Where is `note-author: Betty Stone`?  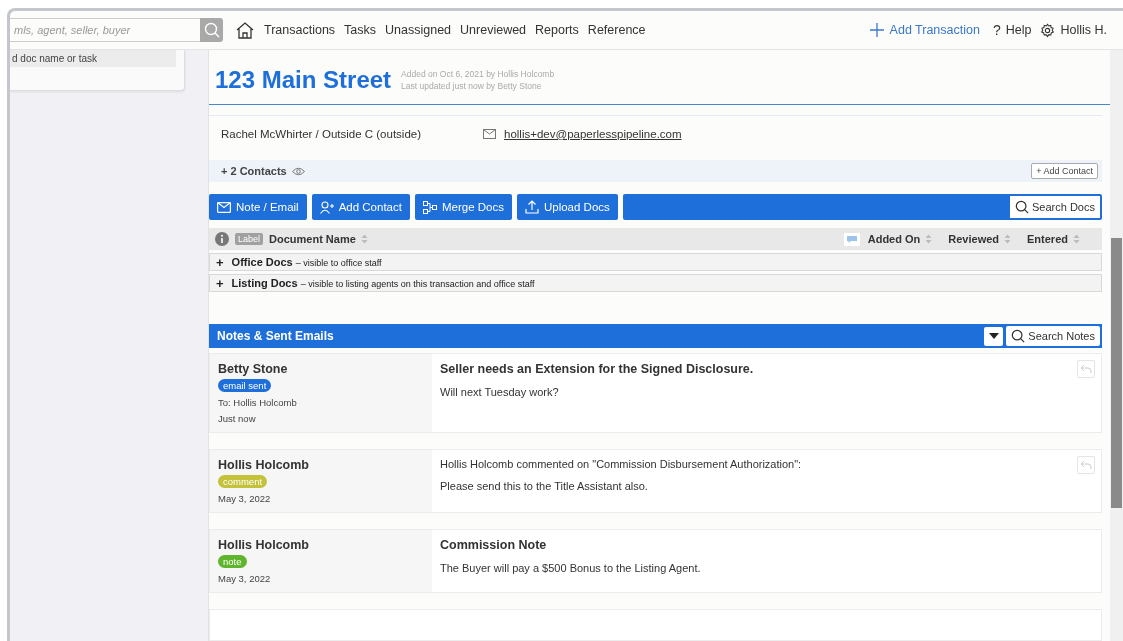
note-author: Betty Stone is located at coordinates (253, 369).